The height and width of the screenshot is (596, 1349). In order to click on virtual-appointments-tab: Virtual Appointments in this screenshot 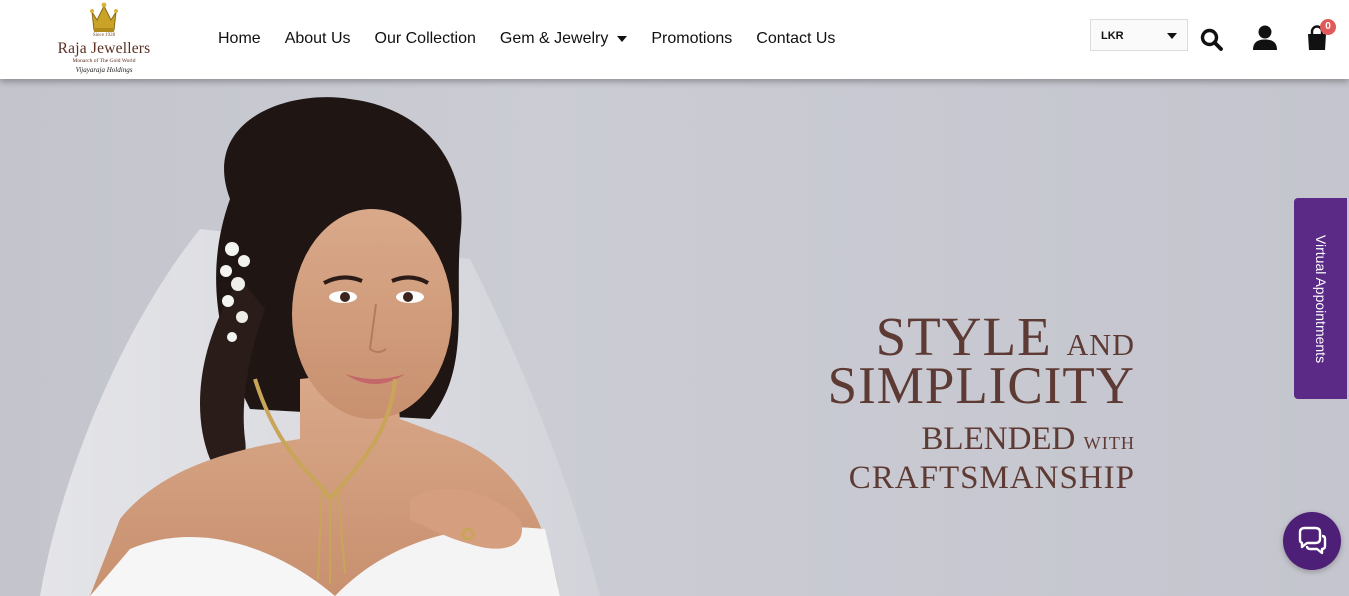, I will do `click(1320, 298)`.